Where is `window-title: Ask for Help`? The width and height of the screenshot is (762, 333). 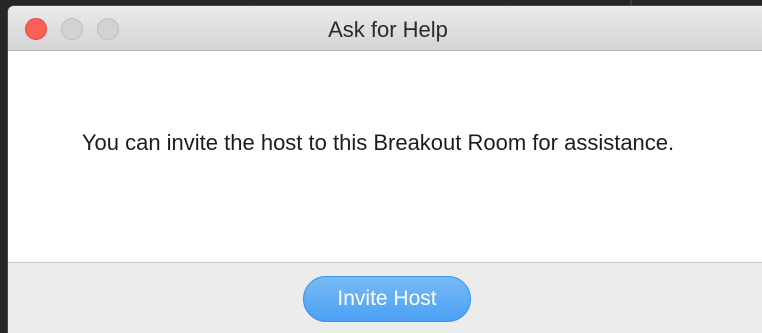 window-title: Ask for Help is located at coordinates (388, 29).